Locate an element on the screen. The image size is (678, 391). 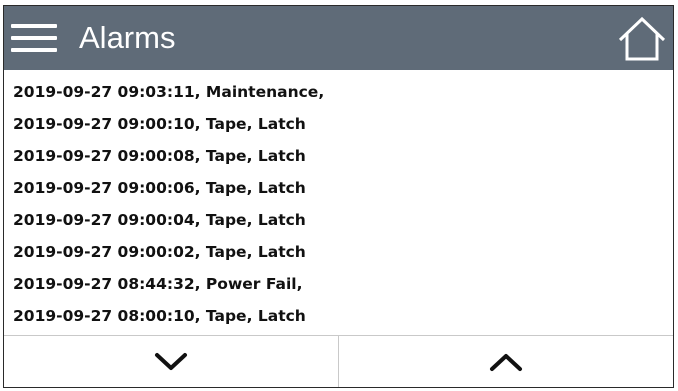
chevron-up-icon is located at coordinates (506, 362).